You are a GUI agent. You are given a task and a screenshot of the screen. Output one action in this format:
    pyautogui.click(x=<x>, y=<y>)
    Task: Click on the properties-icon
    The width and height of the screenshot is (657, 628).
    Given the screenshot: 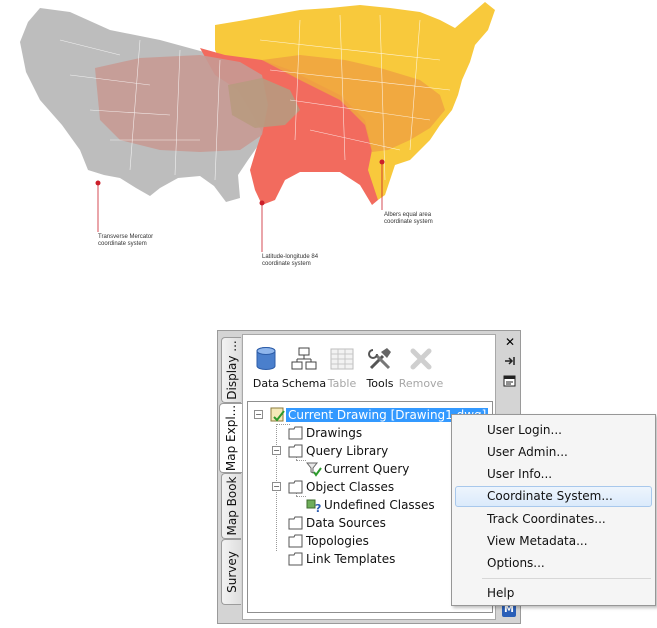 What is the action you would take?
    pyautogui.click(x=509, y=381)
    